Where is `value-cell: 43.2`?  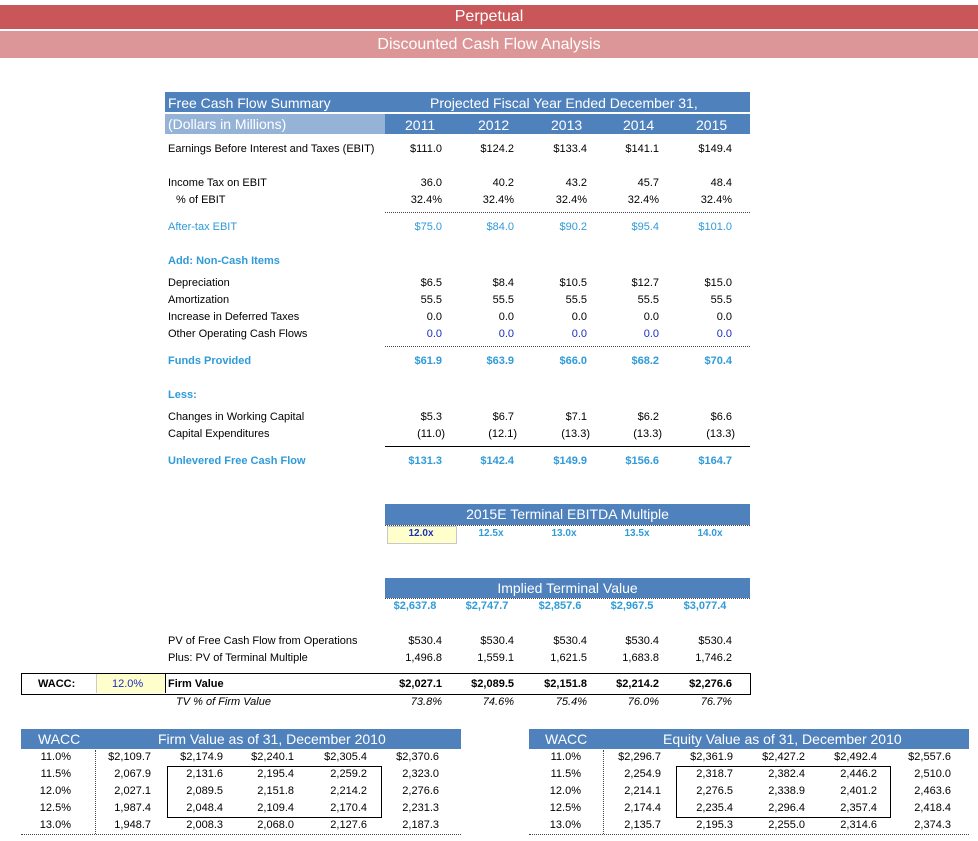 value-cell: 43.2 is located at coordinates (576, 183).